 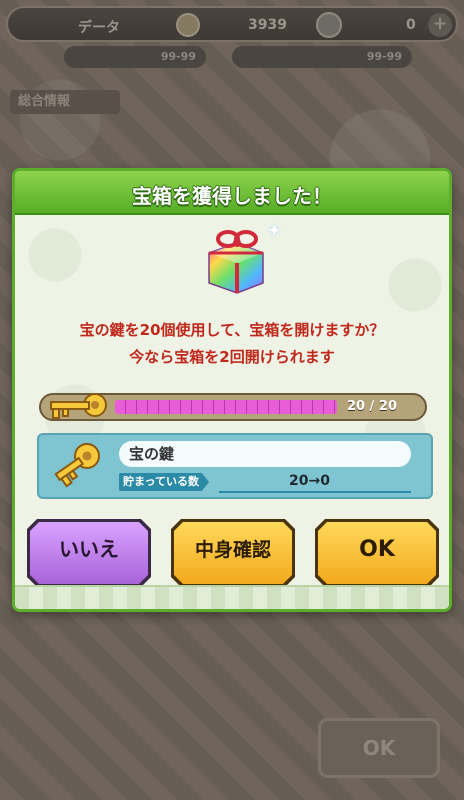 I want to click on coin-icon, so click(x=188, y=25).